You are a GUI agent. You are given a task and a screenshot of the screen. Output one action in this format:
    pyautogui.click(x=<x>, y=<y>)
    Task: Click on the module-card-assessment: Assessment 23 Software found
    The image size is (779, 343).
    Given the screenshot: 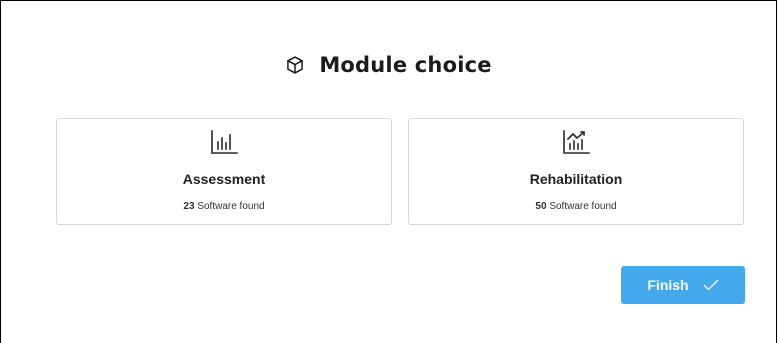 What is the action you would take?
    pyautogui.click(x=224, y=171)
    